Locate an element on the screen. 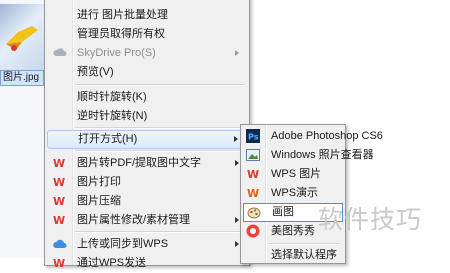 The image size is (450, 273). submenu-item-wps-image: W WPS 图片 is located at coordinates (293, 174).